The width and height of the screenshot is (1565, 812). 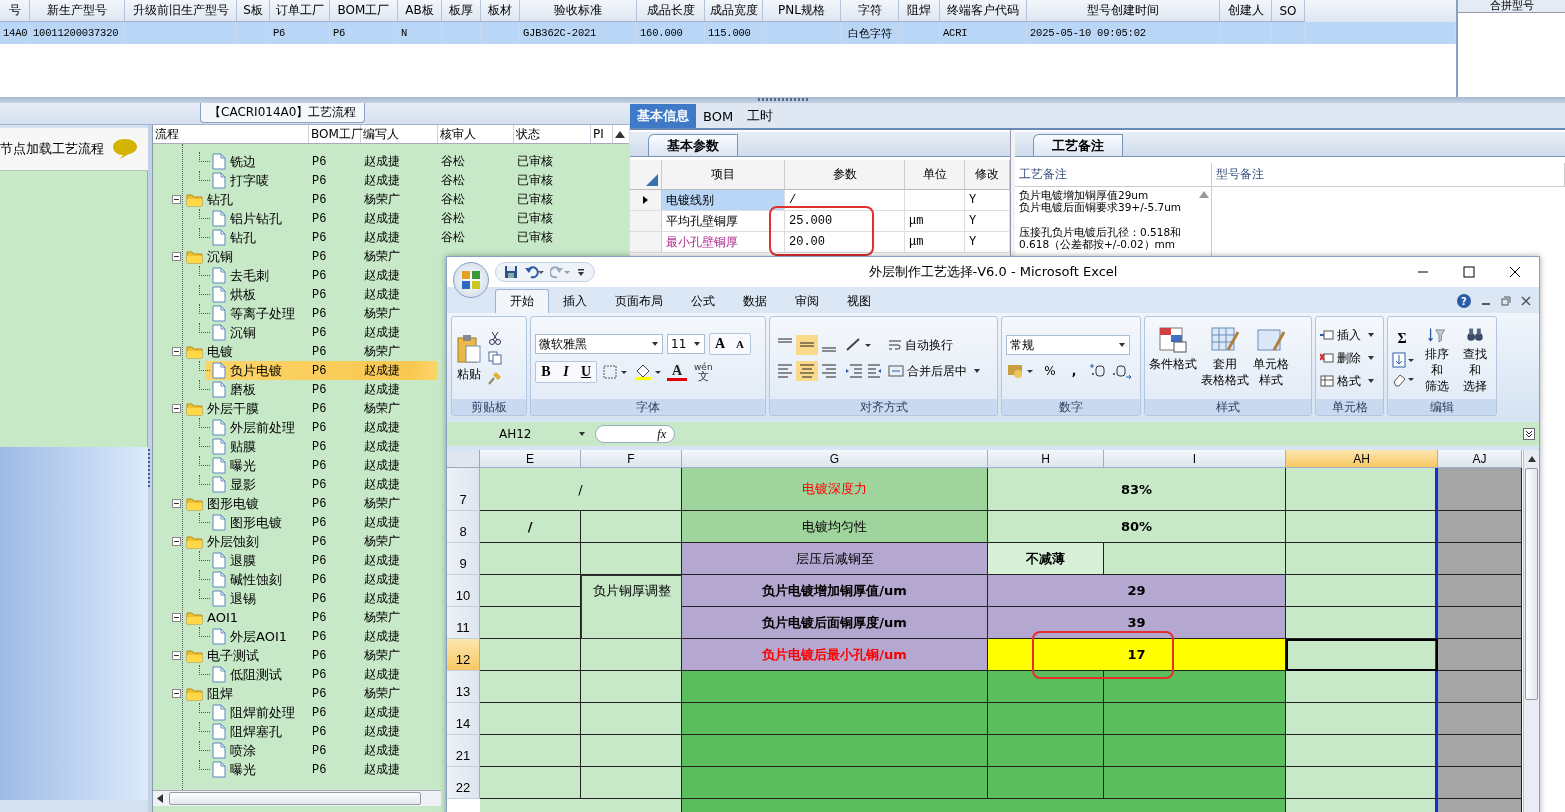 What do you see at coordinates (463, 751) in the screenshot?
I see `row-header: 21` at bounding box center [463, 751].